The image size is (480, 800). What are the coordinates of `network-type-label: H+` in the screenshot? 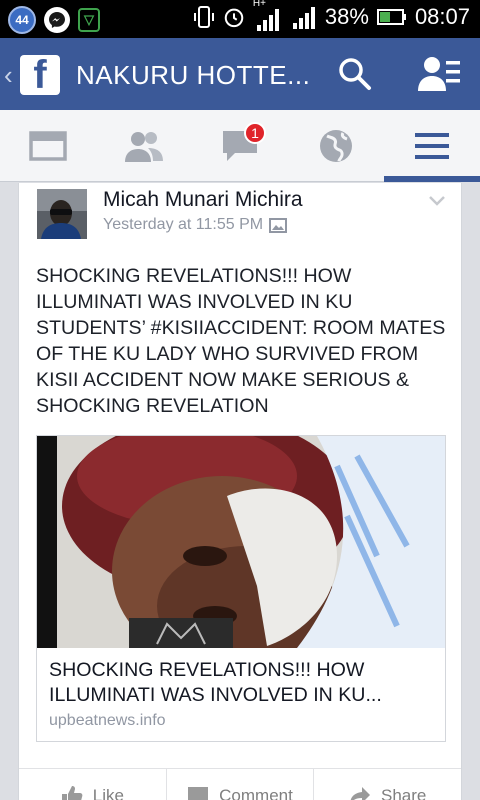 It's located at (259, 4).